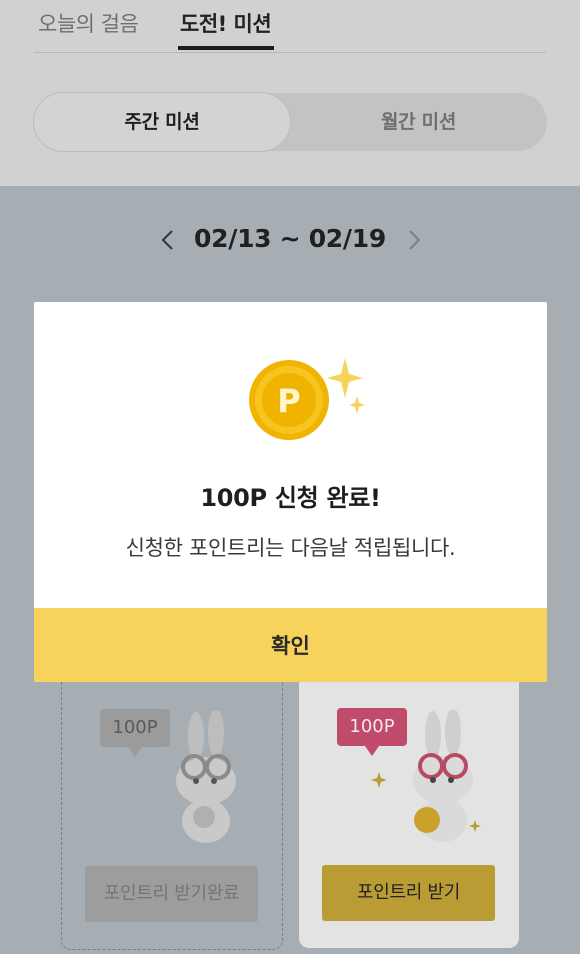 This screenshot has width=580, height=954. What do you see at coordinates (307, 399) in the screenshot?
I see `point-coin-icon: P` at bounding box center [307, 399].